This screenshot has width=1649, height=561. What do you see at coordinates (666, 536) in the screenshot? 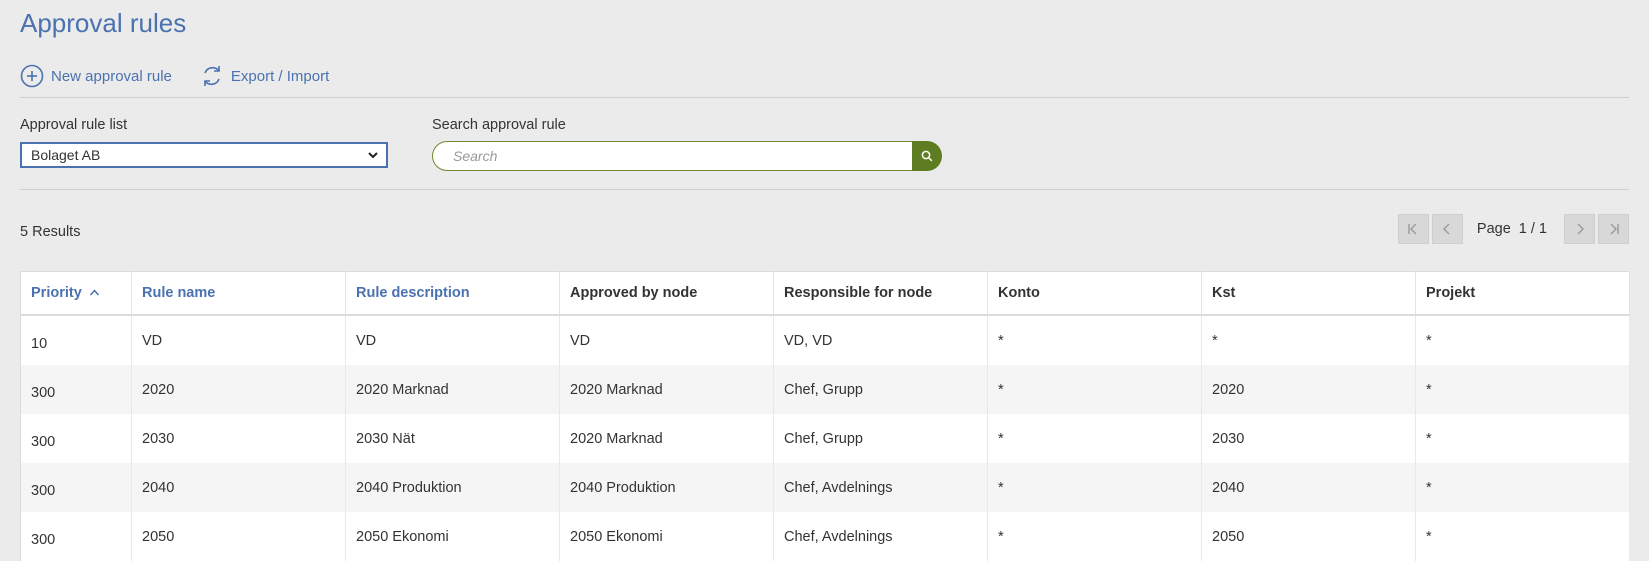
I see `cell-approved-by-node: 2050 Ekonomi` at bounding box center [666, 536].